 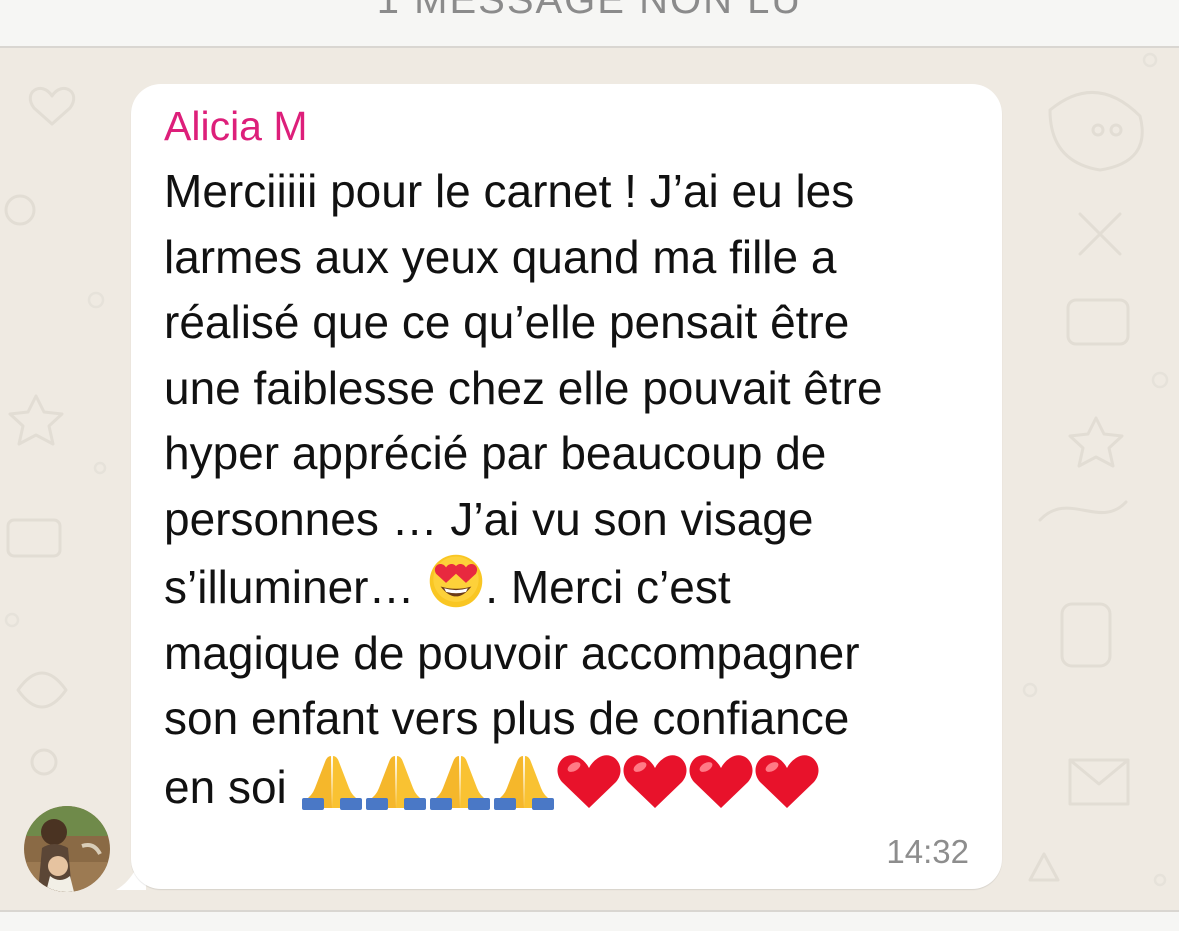 I want to click on message-line: personnes … J’ai vu son visage, so click(x=489, y=518).